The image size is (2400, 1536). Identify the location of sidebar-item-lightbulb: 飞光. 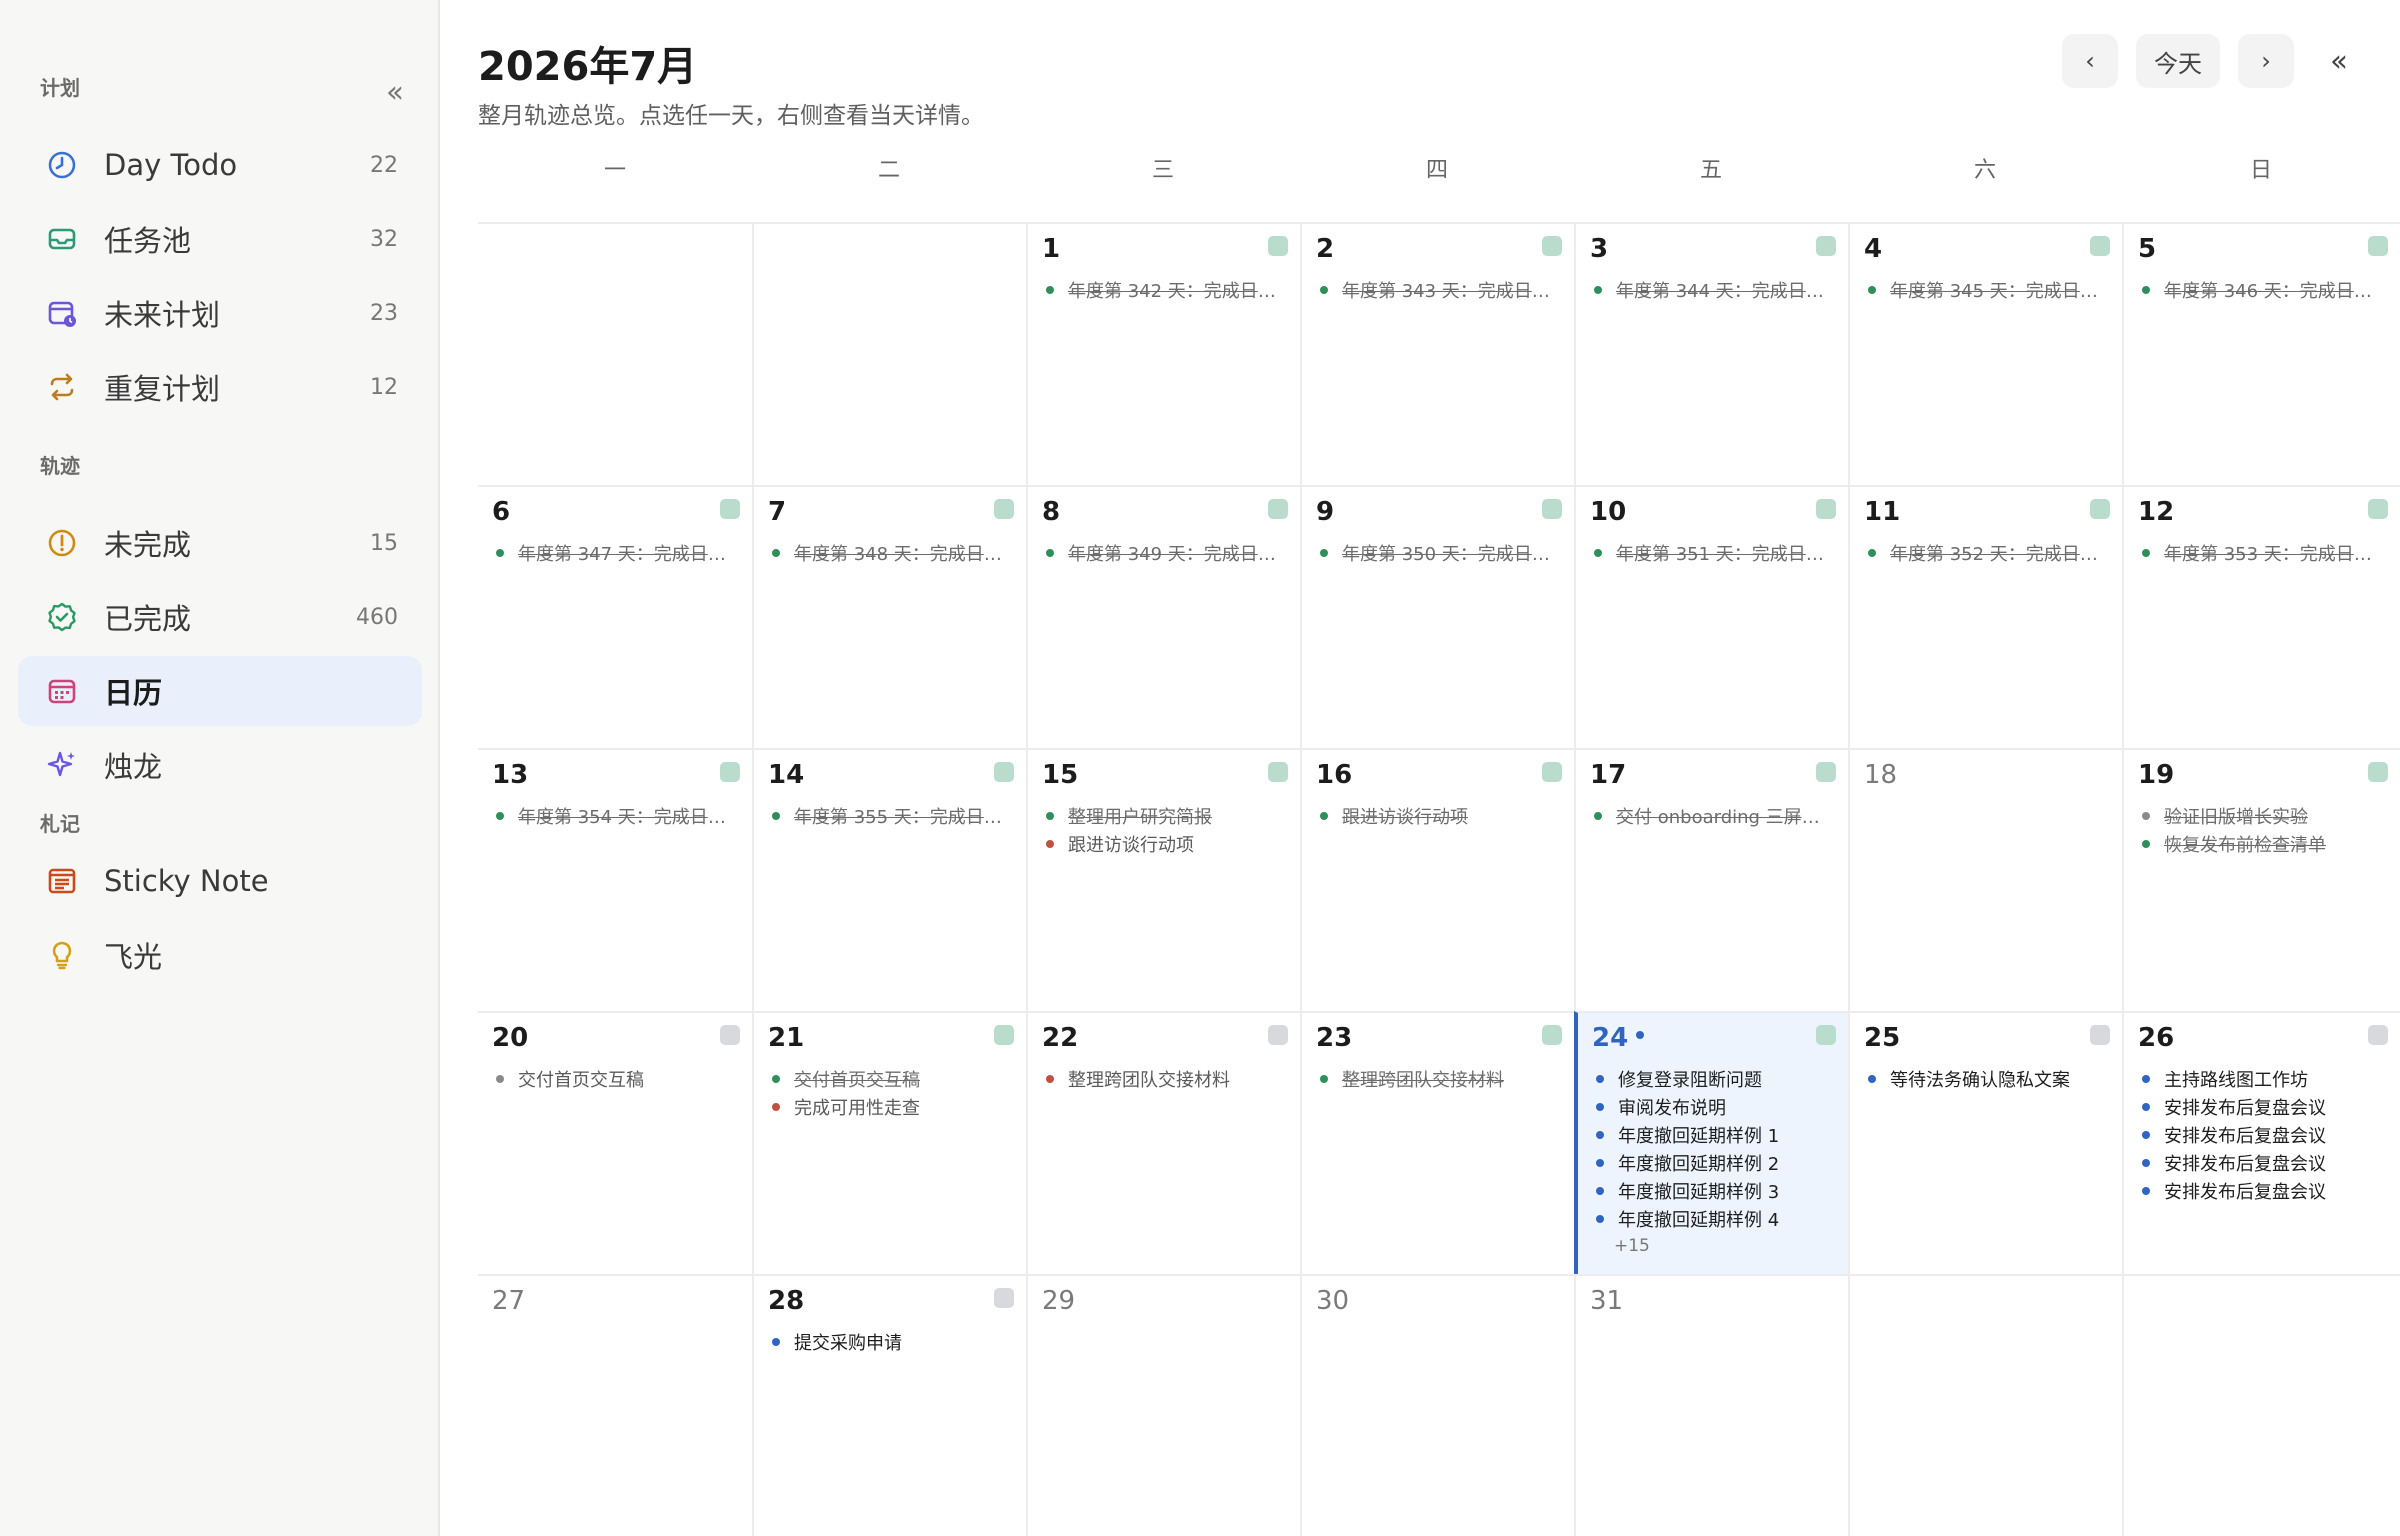
(220, 955).